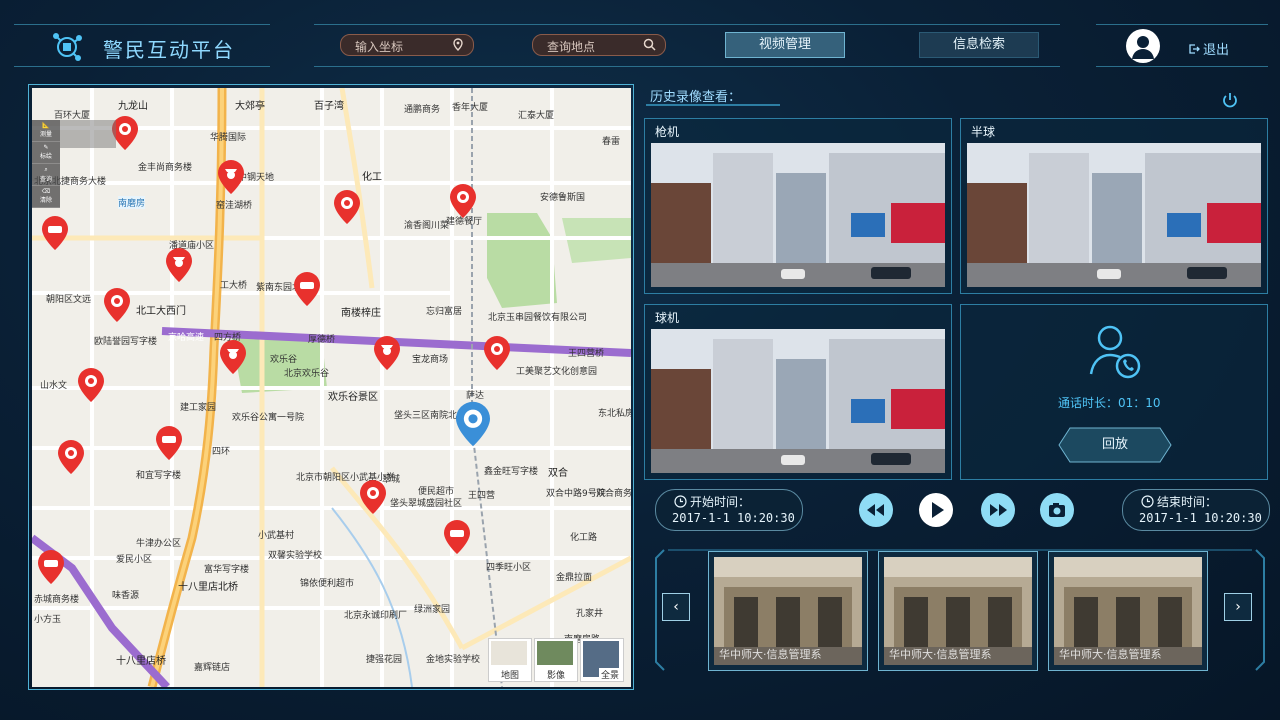  Describe the element at coordinates (458, 44) in the screenshot. I see `location-pin-icon` at that location.